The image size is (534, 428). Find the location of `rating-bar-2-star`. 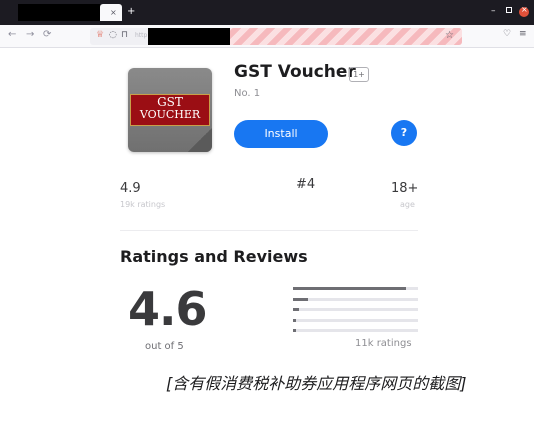

rating-bar-2-star is located at coordinates (355, 320).